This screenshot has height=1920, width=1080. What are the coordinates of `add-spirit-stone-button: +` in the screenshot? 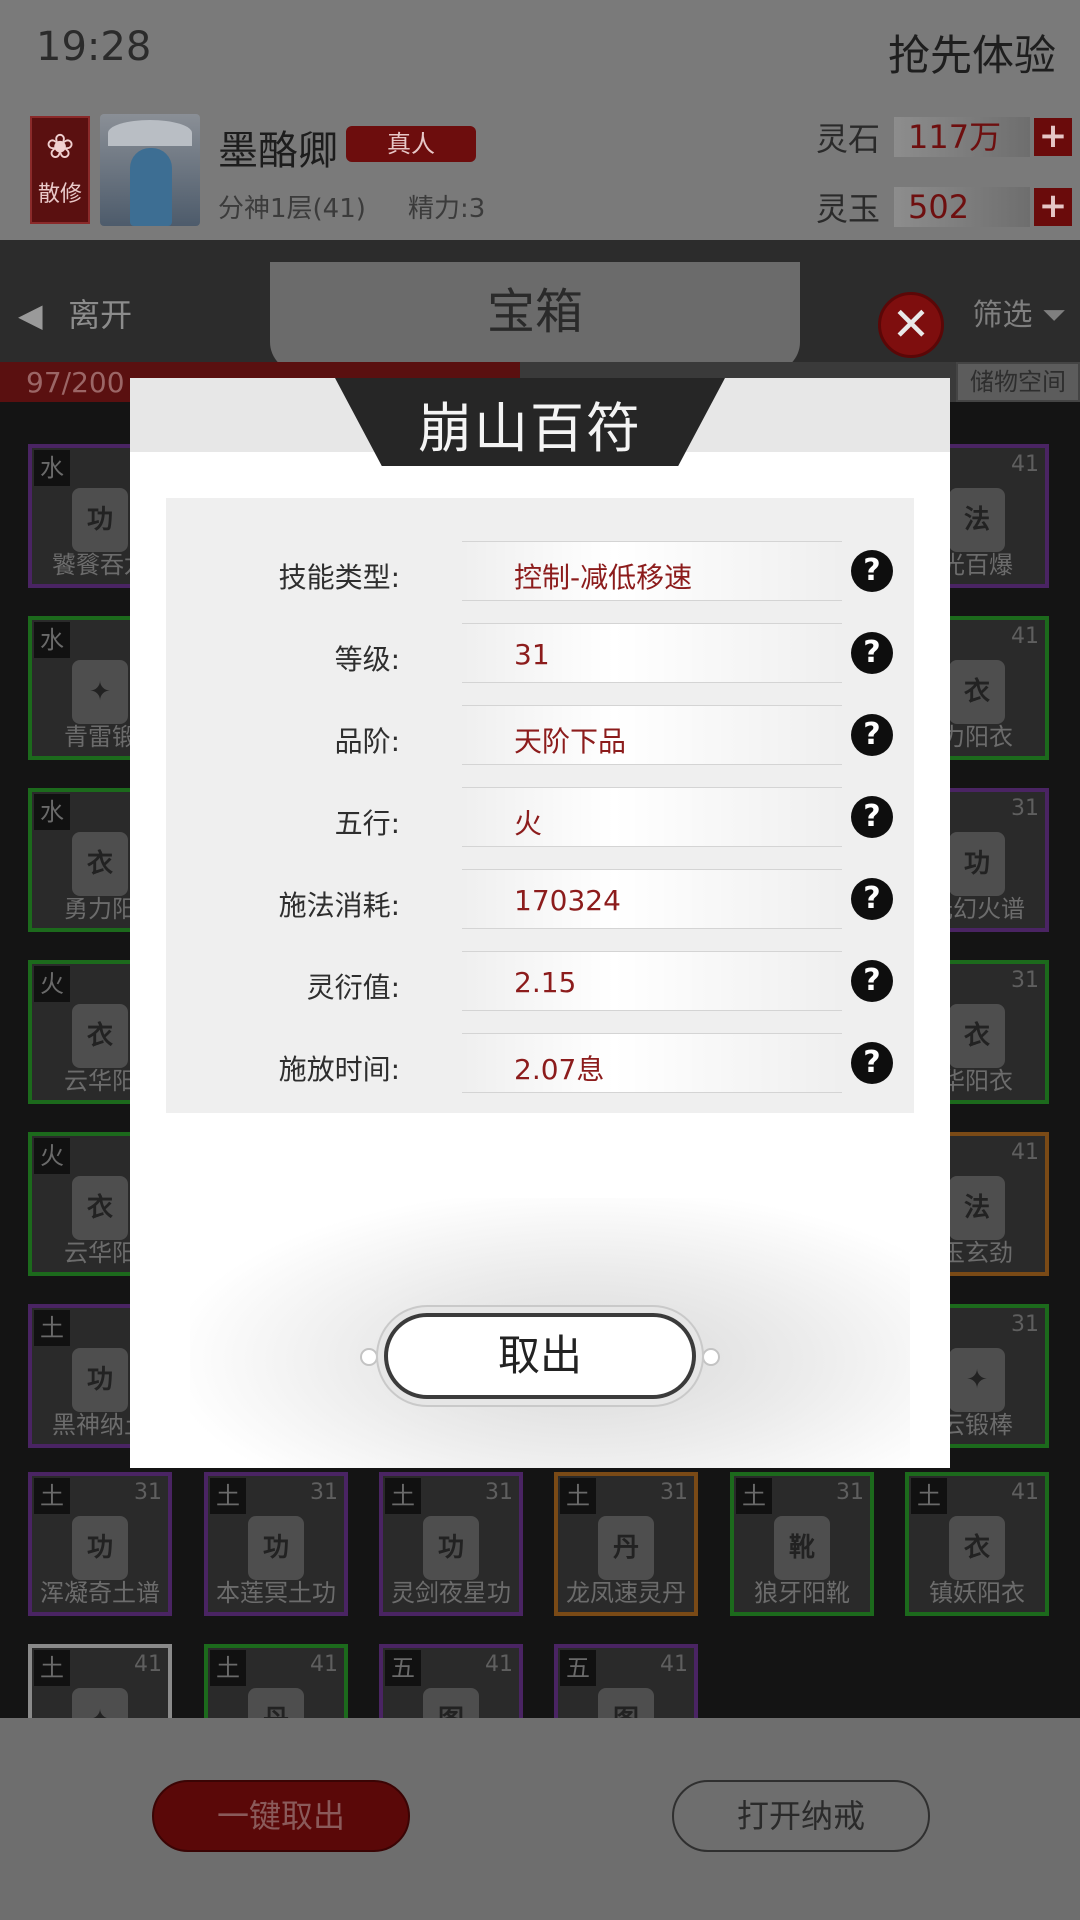 It's located at (1053, 137).